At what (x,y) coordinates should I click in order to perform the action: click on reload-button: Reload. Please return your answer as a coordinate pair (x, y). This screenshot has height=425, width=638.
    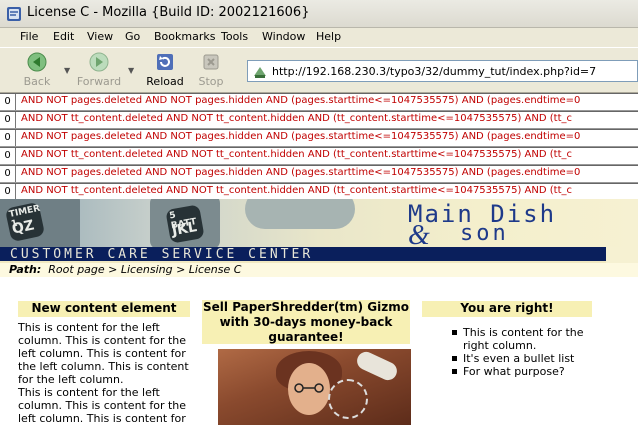
    Looking at the image, I should click on (165, 70).